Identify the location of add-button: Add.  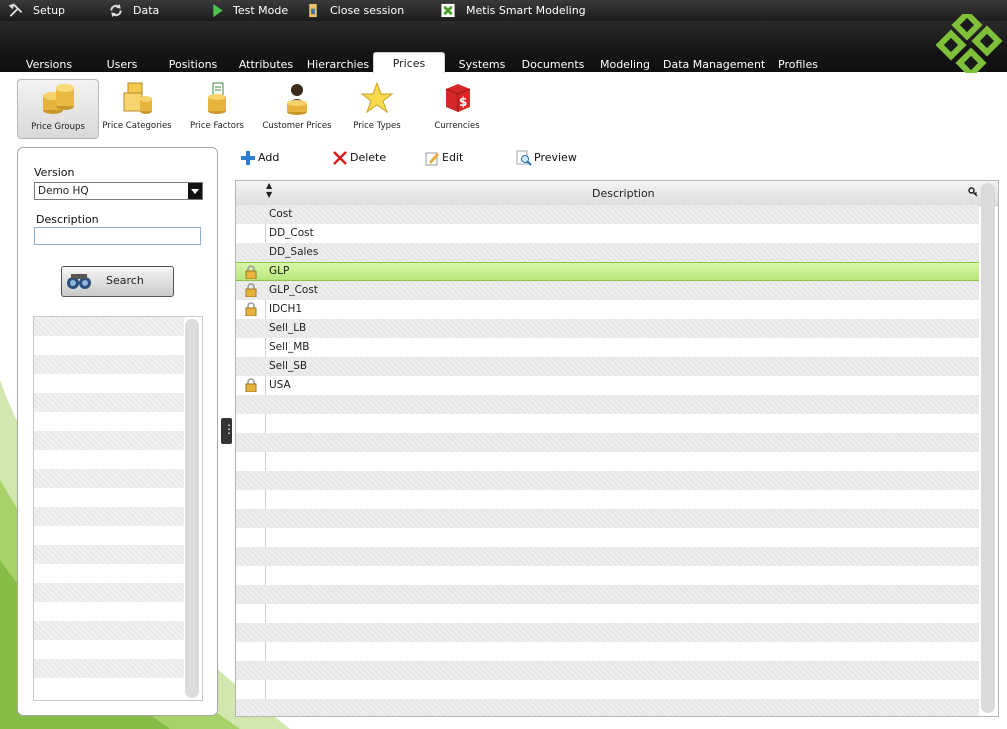
(265, 158).